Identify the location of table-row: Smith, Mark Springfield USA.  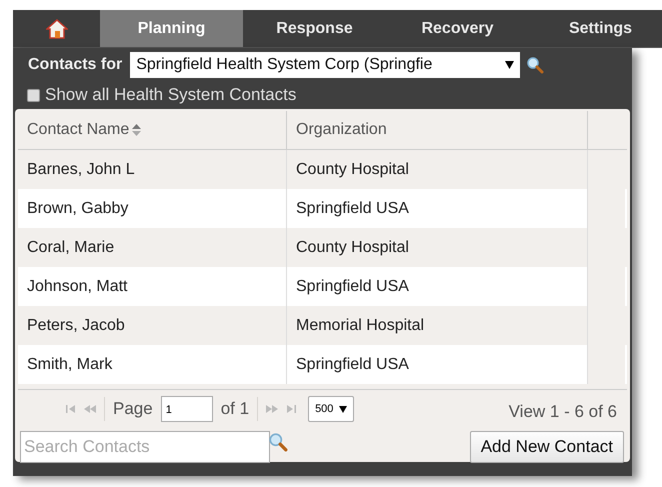
(322, 364).